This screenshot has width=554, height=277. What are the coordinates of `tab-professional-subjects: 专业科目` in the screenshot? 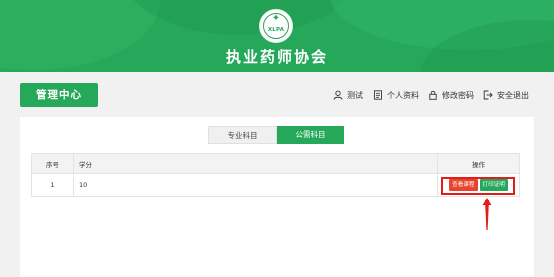 It's located at (242, 135).